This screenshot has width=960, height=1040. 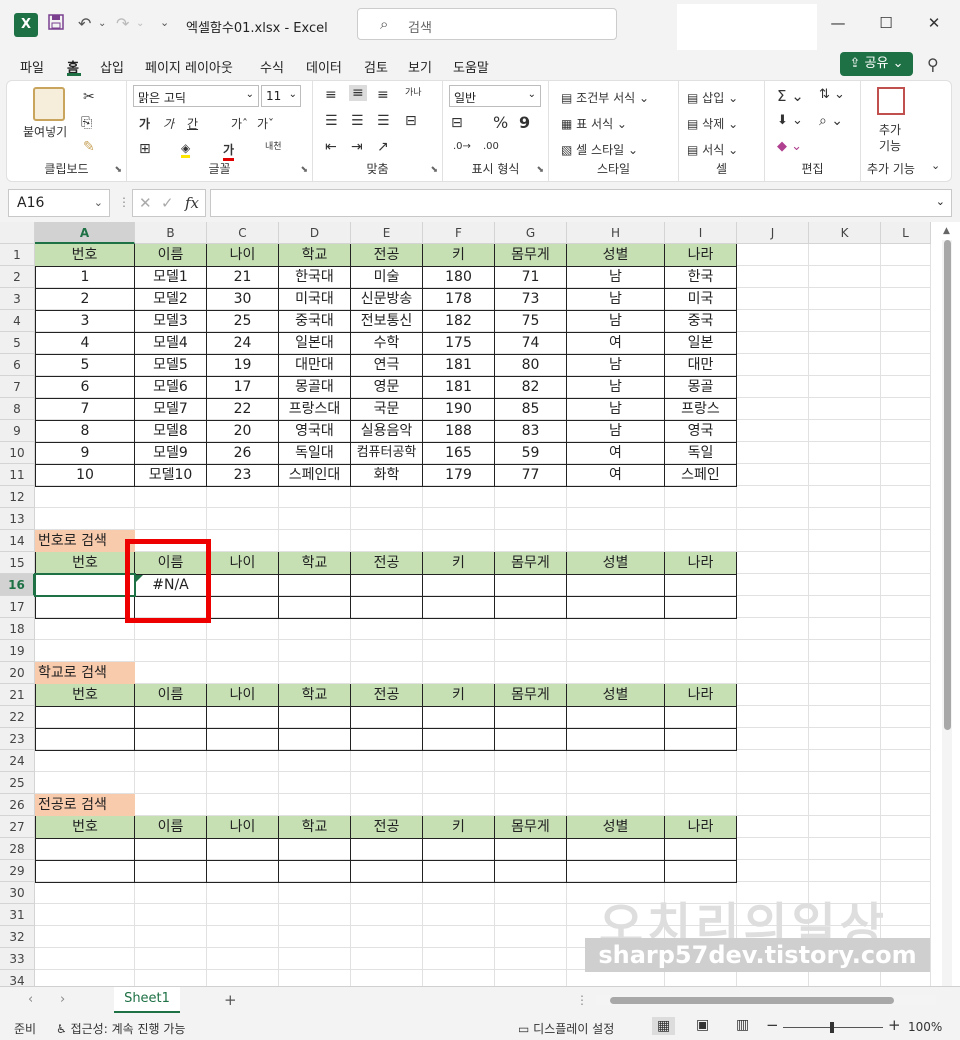 What do you see at coordinates (459, 431) in the screenshot?
I see `table-data-cell: 188` at bounding box center [459, 431].